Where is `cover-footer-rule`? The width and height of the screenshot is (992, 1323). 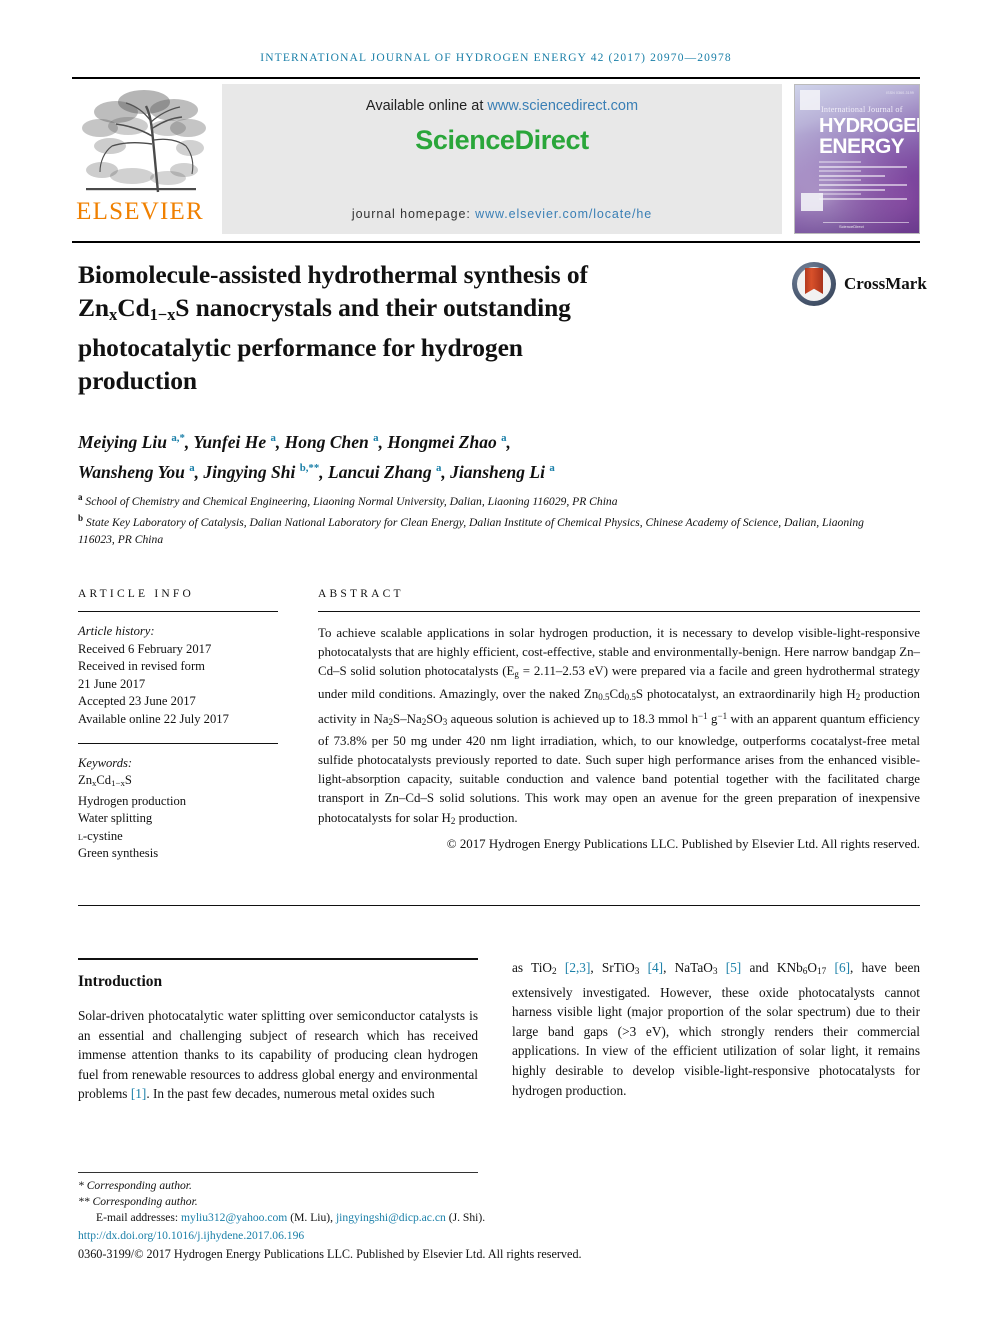
cover-footer-rule is located at coordinates (866, 222).